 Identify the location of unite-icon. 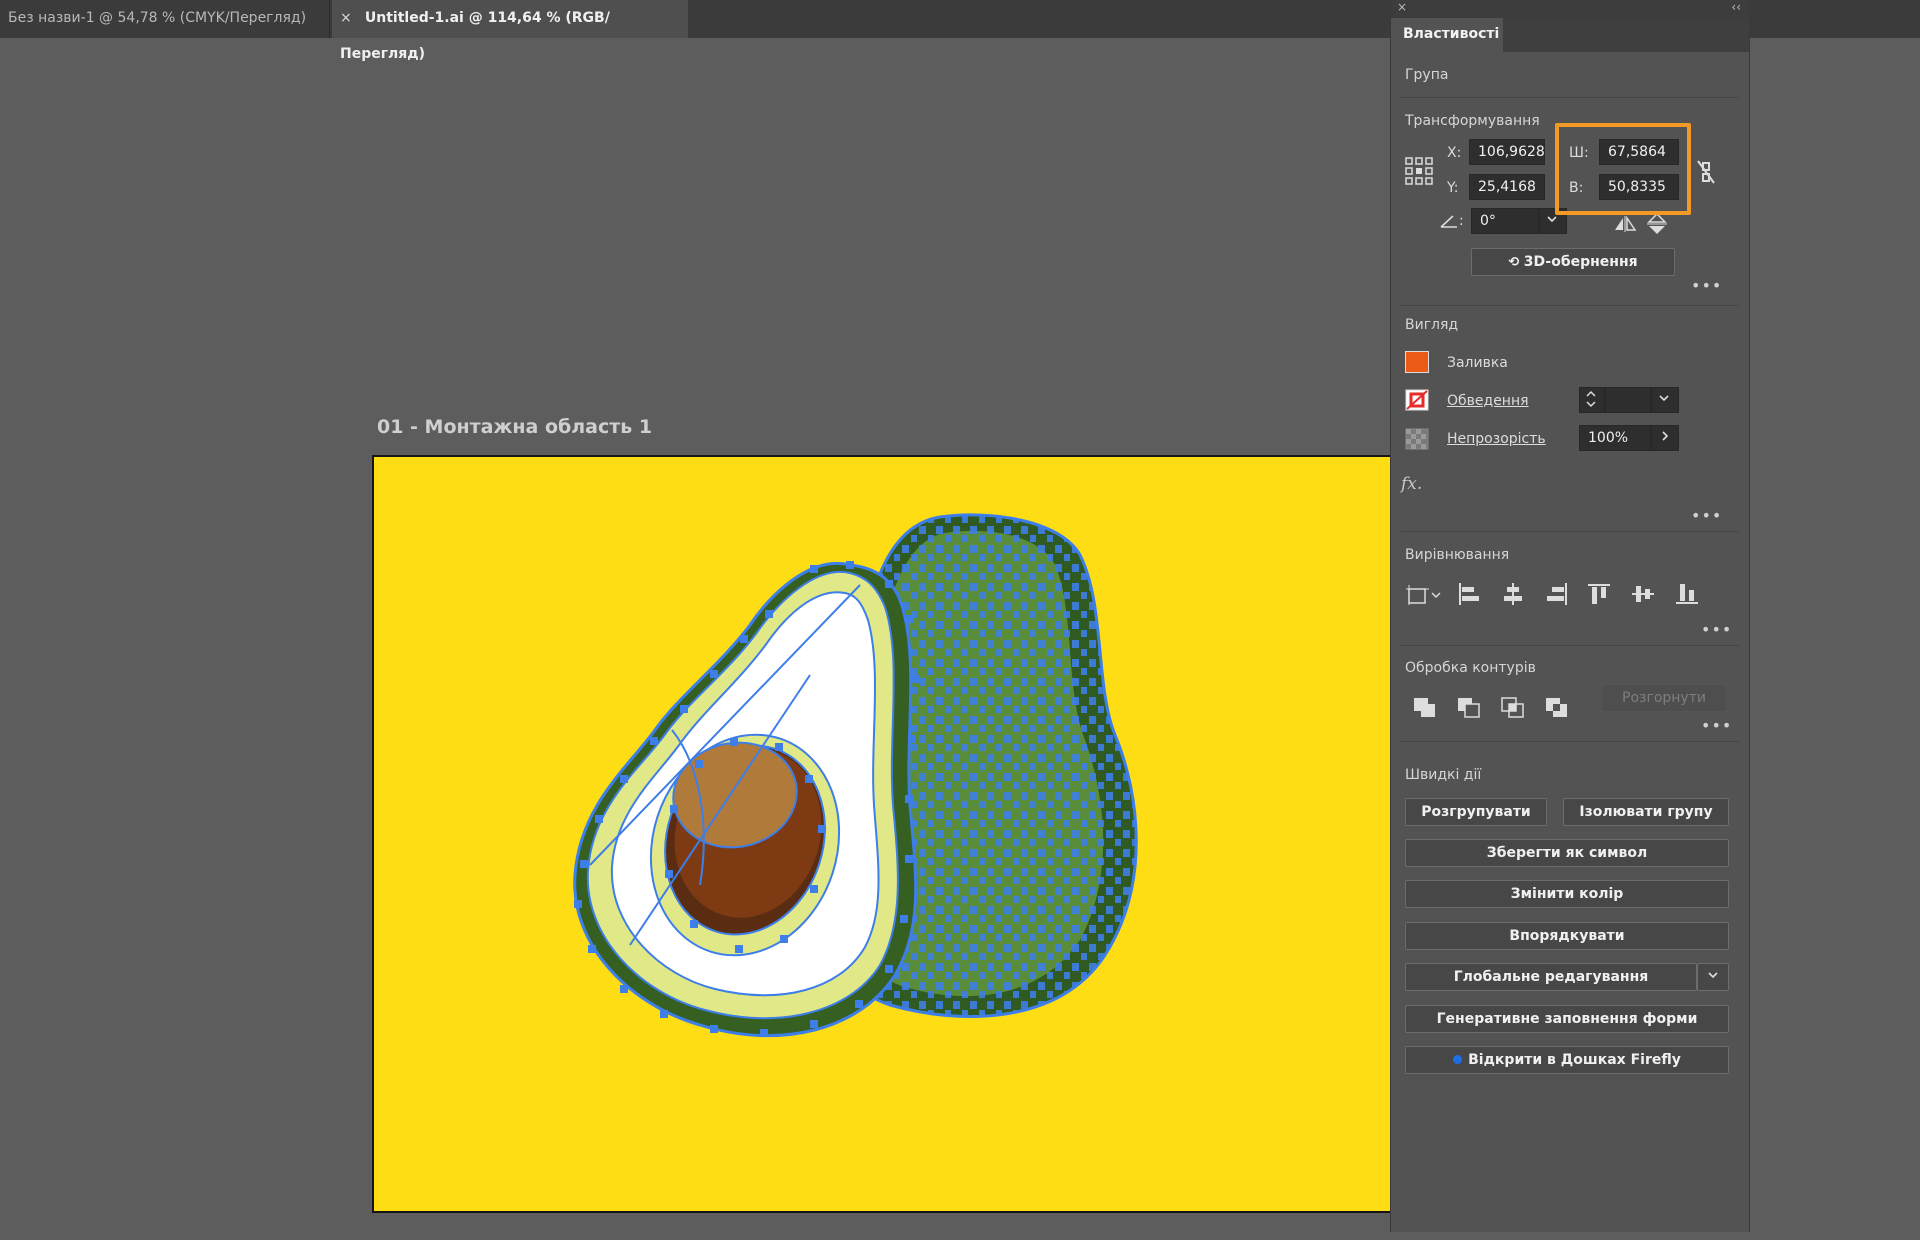
(1425, 708).